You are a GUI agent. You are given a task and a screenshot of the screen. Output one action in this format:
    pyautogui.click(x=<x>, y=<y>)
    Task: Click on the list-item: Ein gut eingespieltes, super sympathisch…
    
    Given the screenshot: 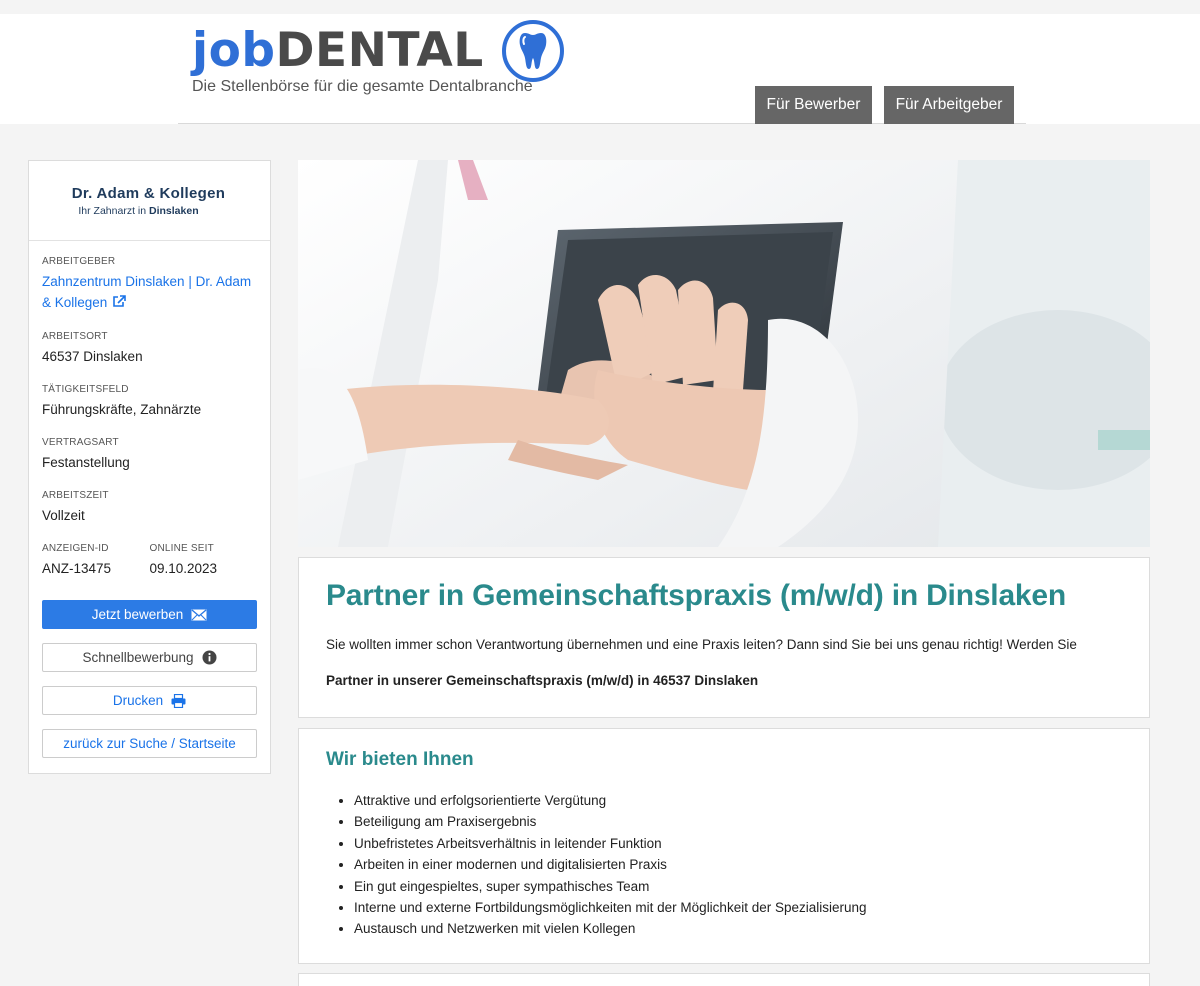 What is the action you would take?
    pyautogui.click(x=610, y=886)
    